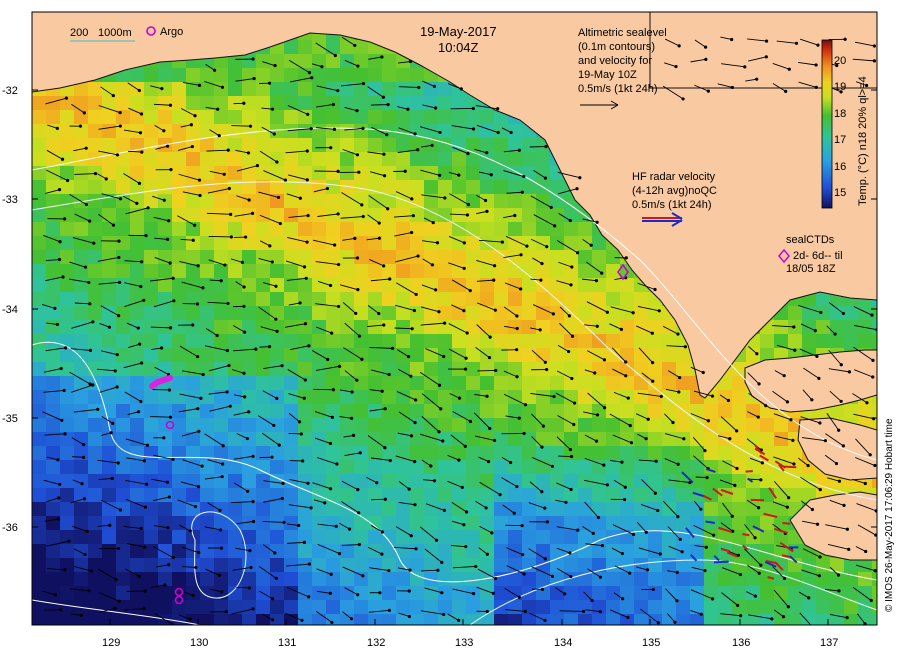 The image size is (900, 660). I want to click on velocity-arrow, so click(241, 126).